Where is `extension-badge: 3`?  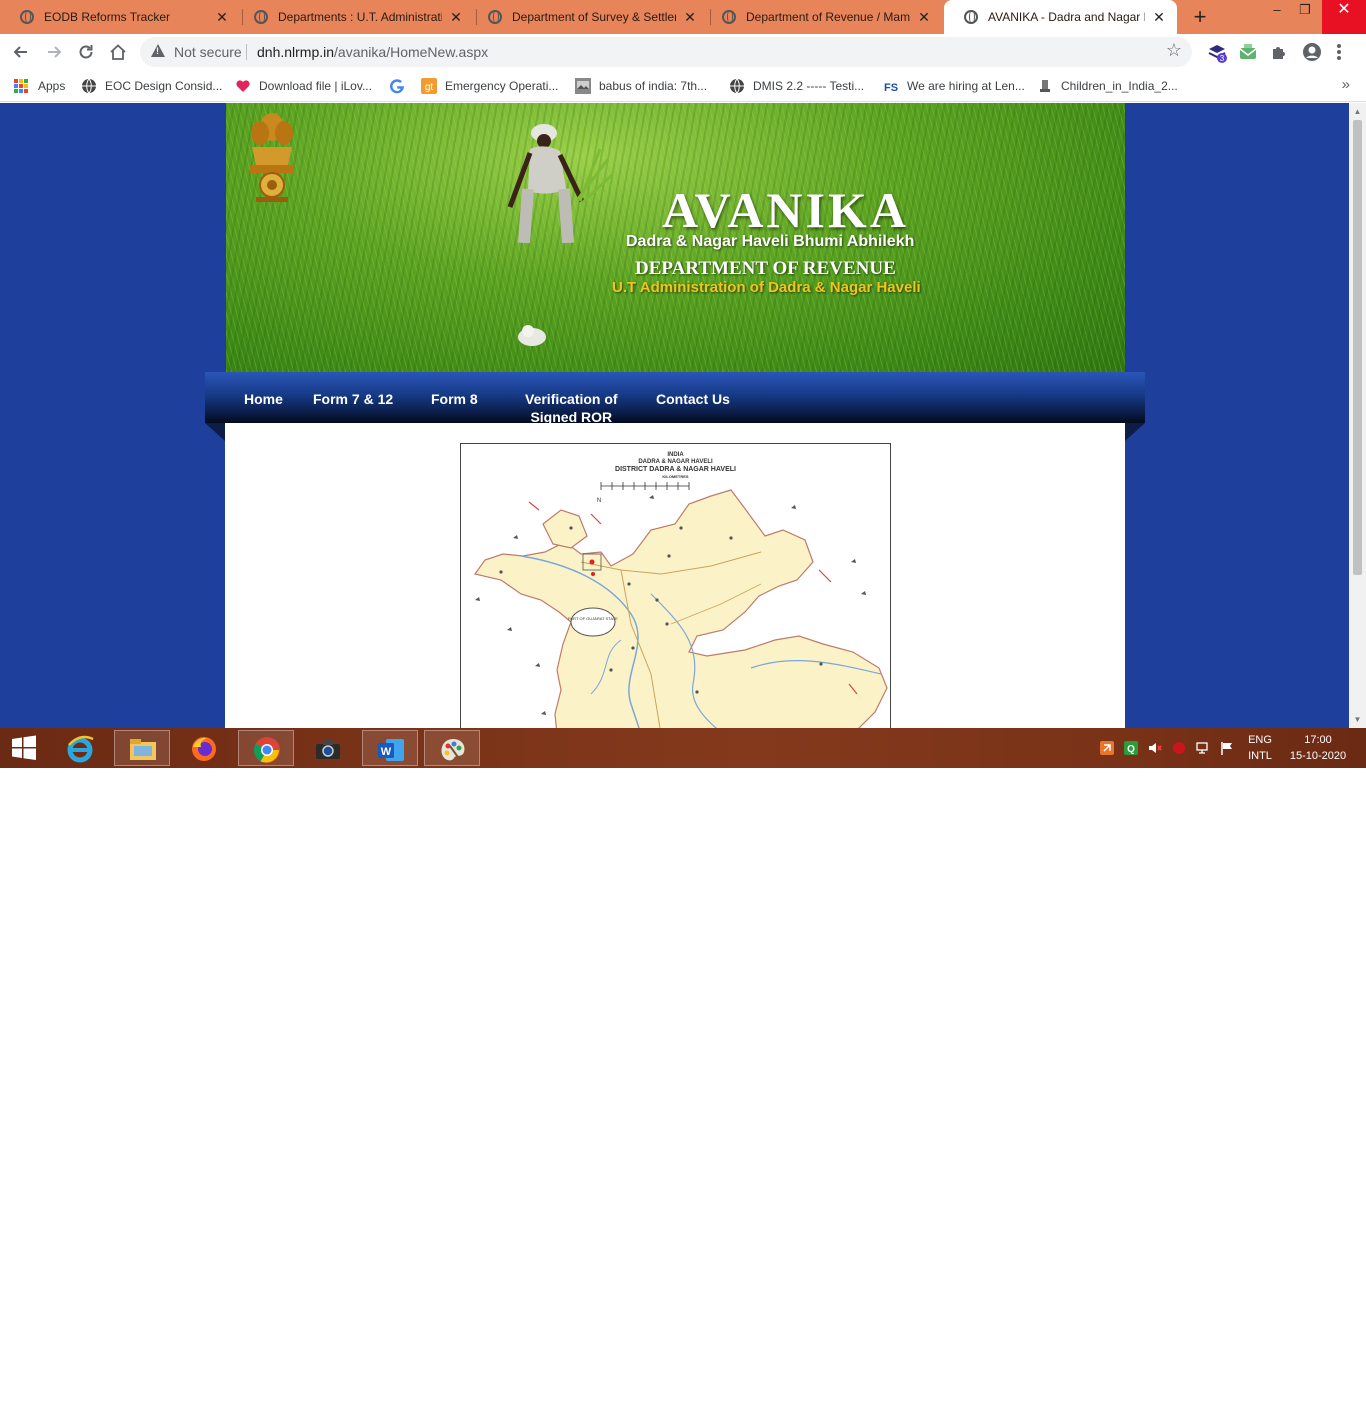
extension-badge: 3 is located at coordinates (1222, 58).